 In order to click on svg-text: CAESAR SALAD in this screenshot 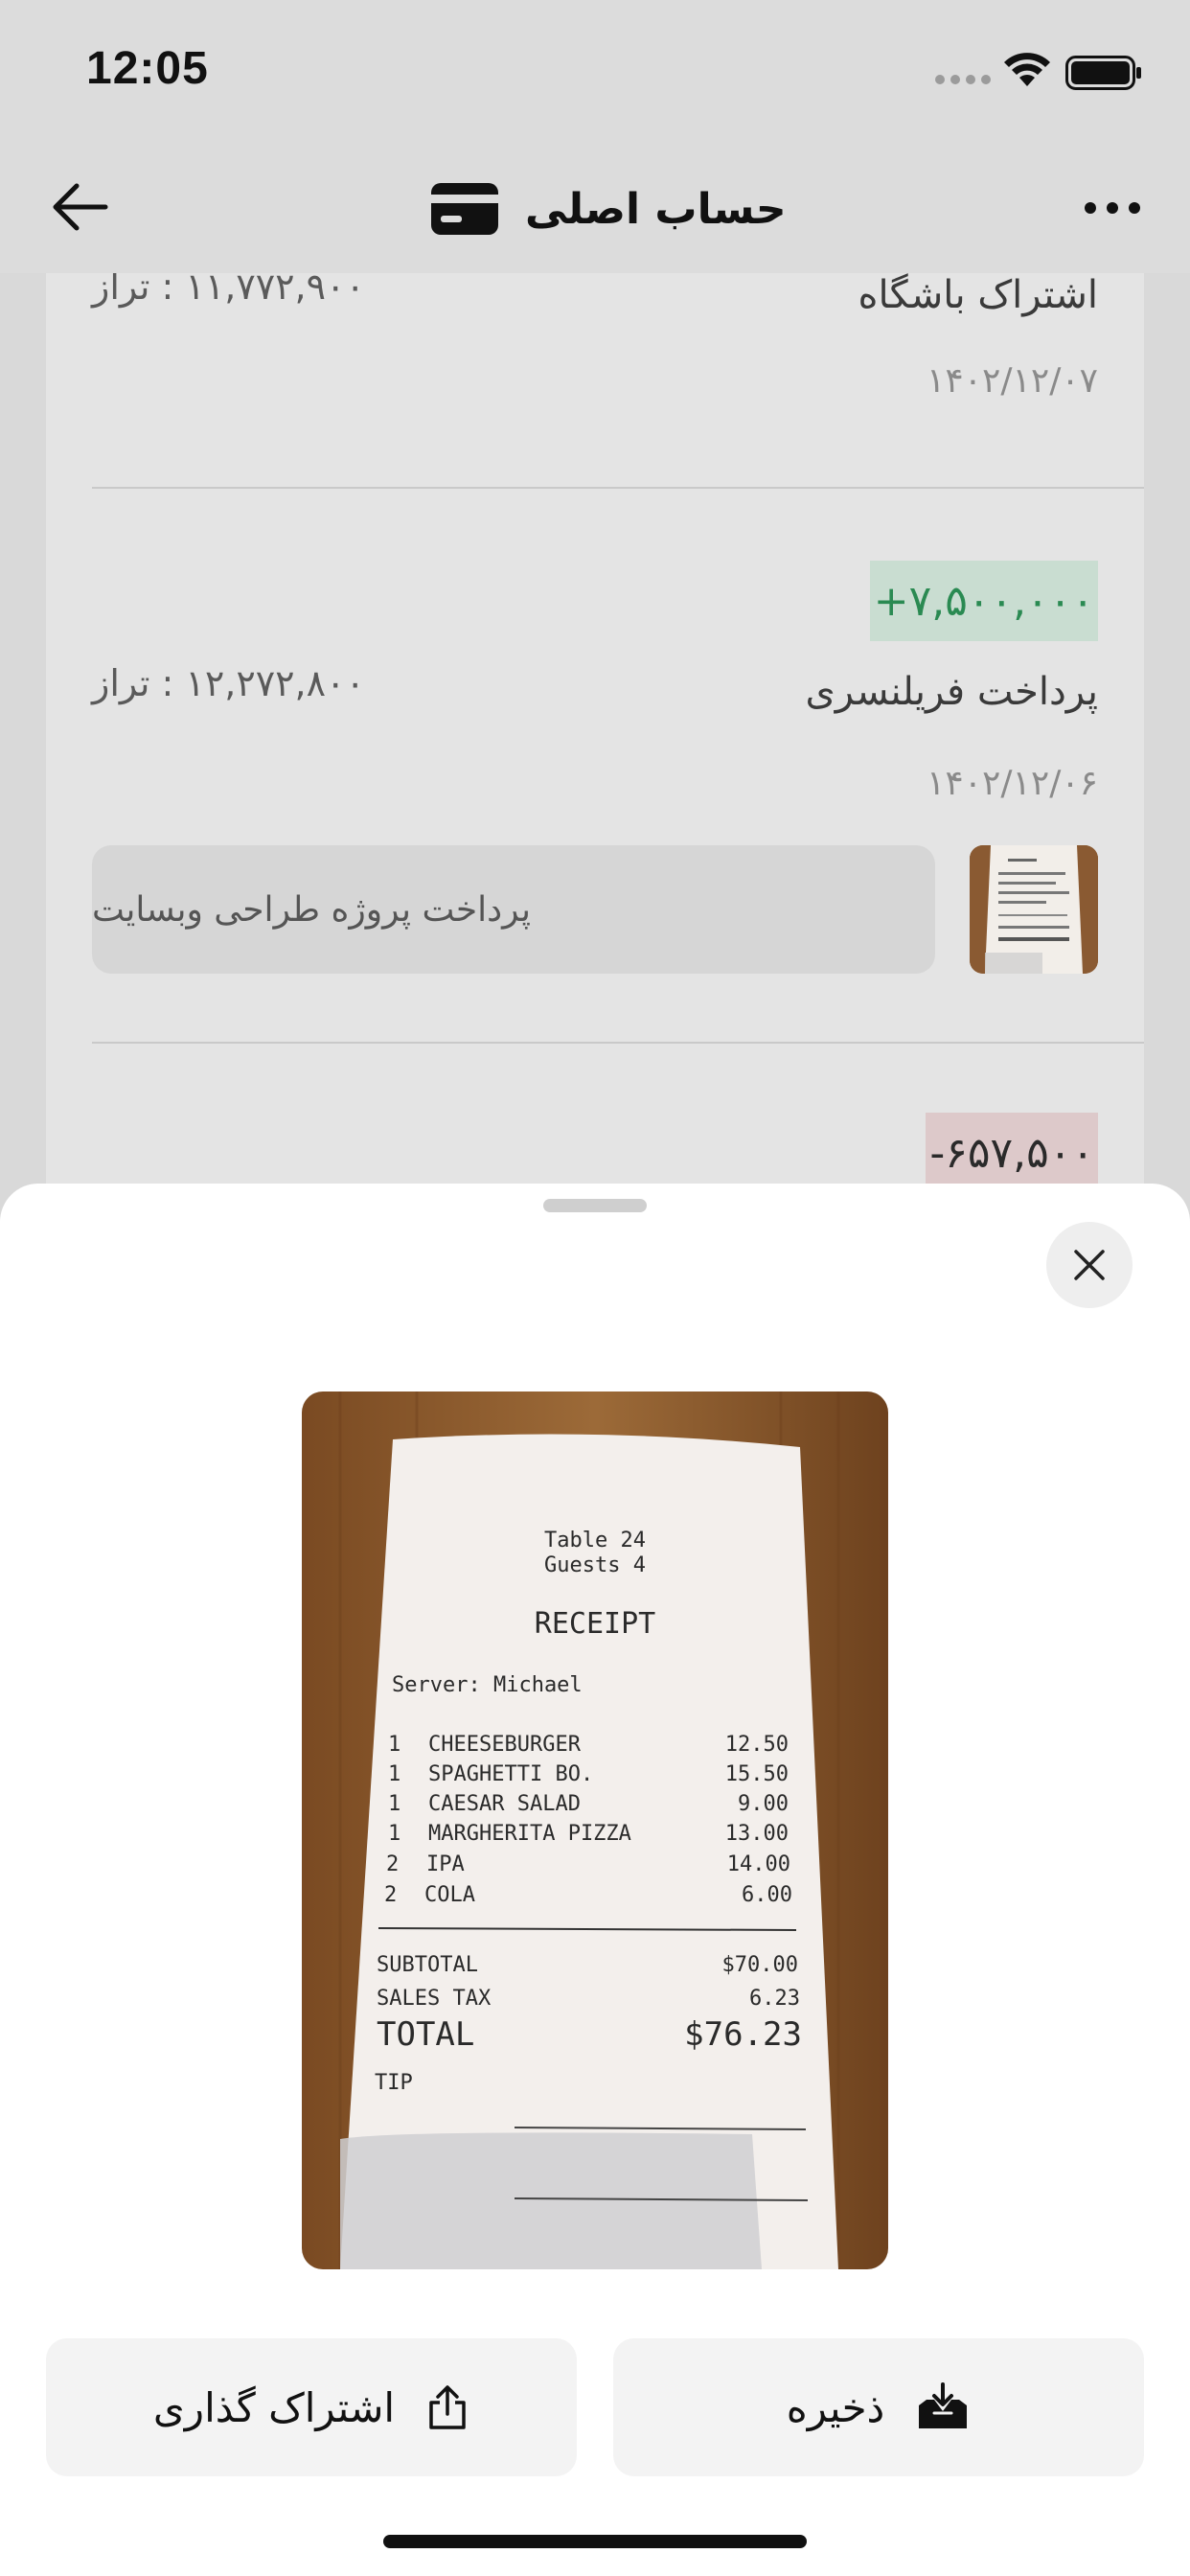, I will do `click(505, 1804)`.